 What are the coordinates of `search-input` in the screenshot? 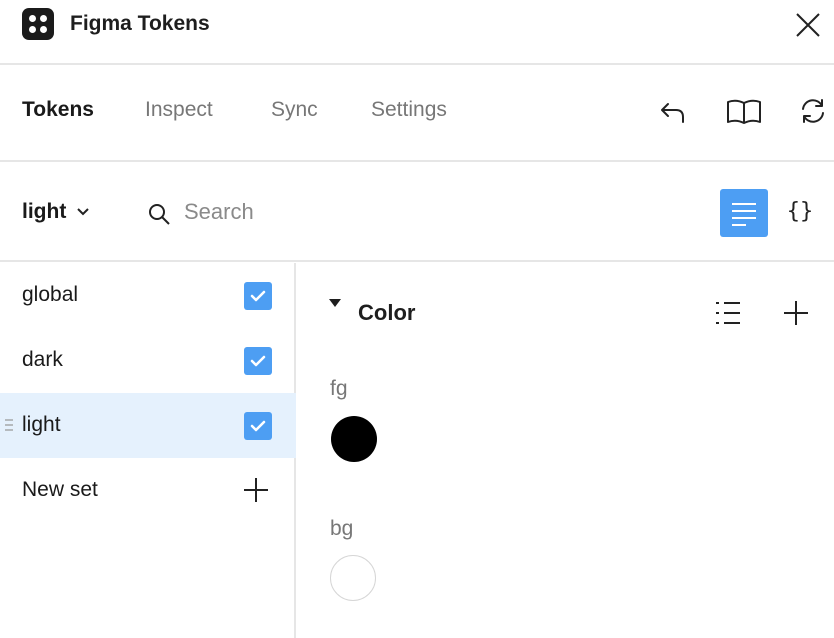 It's located at (434, 212).